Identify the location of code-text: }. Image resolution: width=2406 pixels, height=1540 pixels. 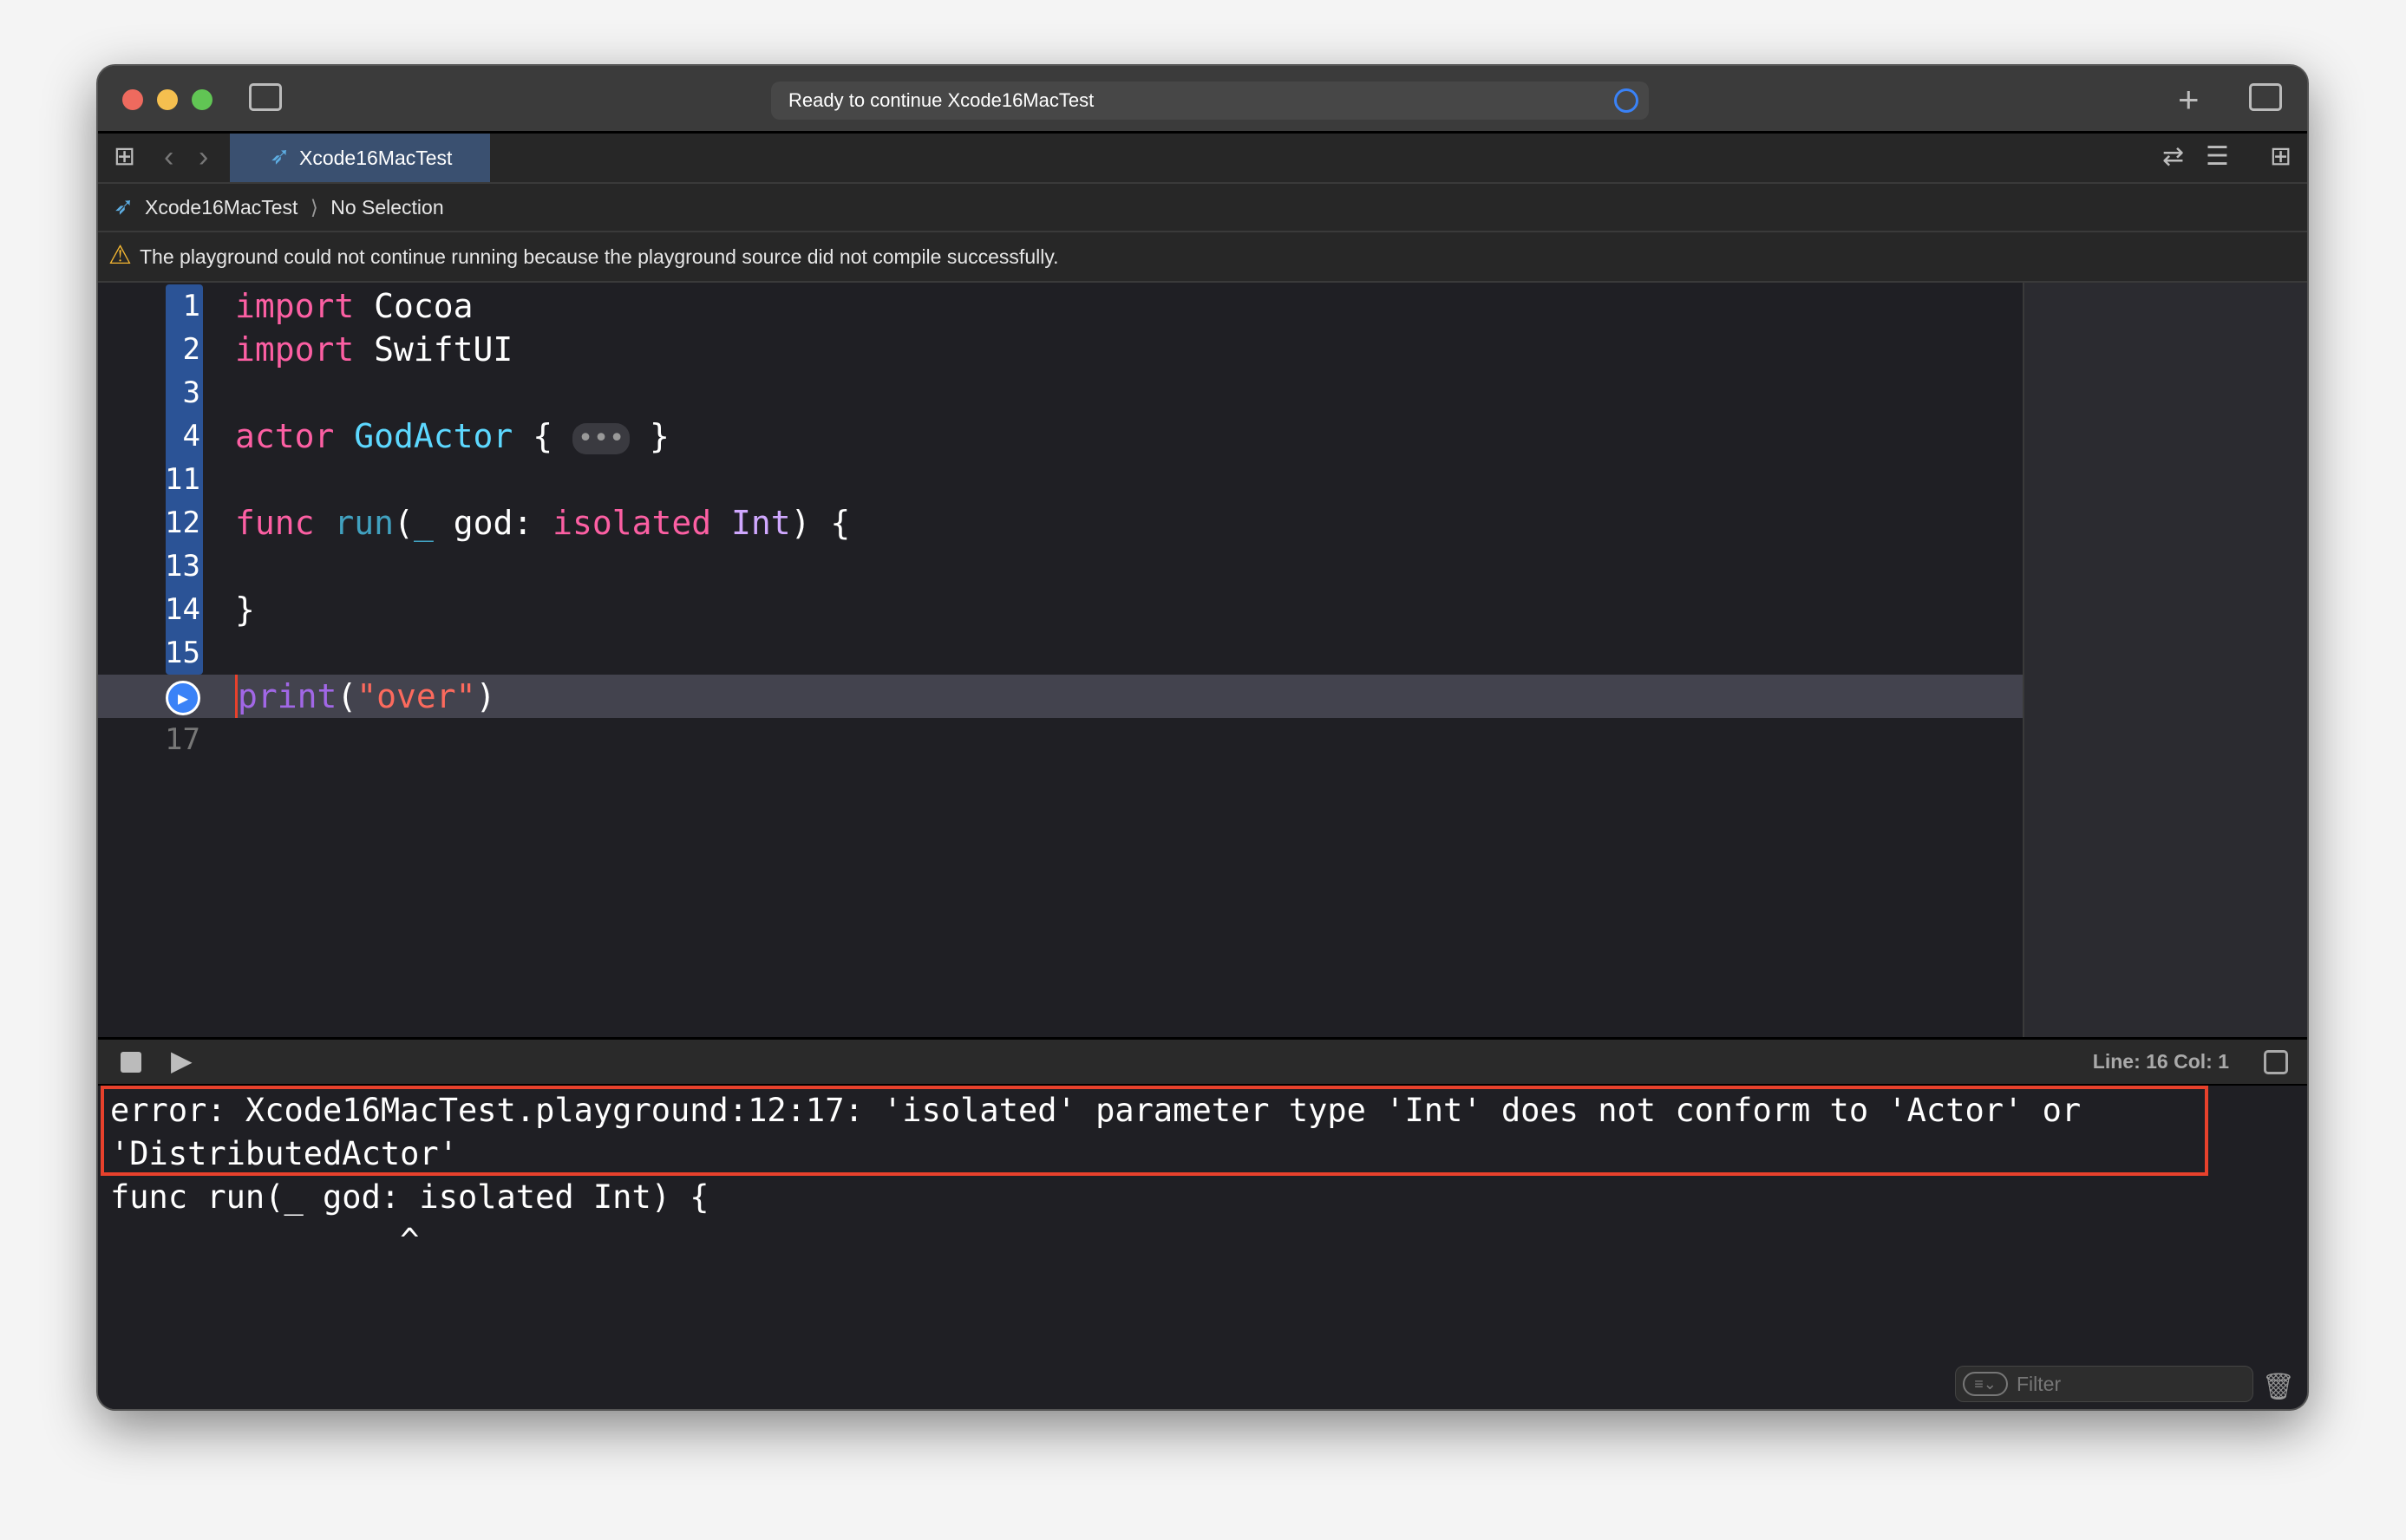
(245, 609).